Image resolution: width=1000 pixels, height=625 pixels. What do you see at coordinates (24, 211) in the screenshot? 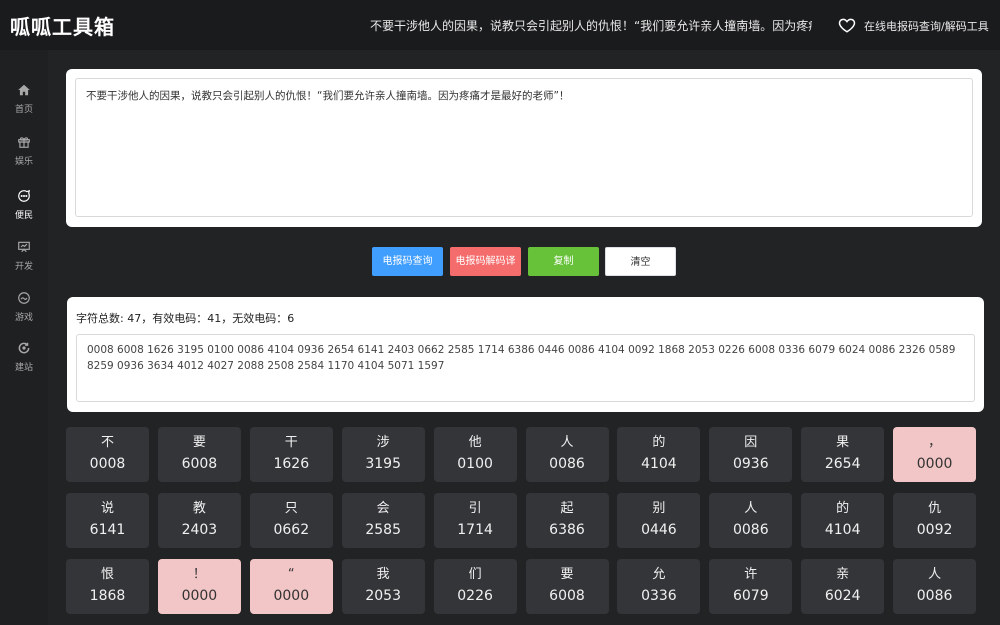
I see `sidebar-item-convenience: 便民` at bounding box center [24, 211].